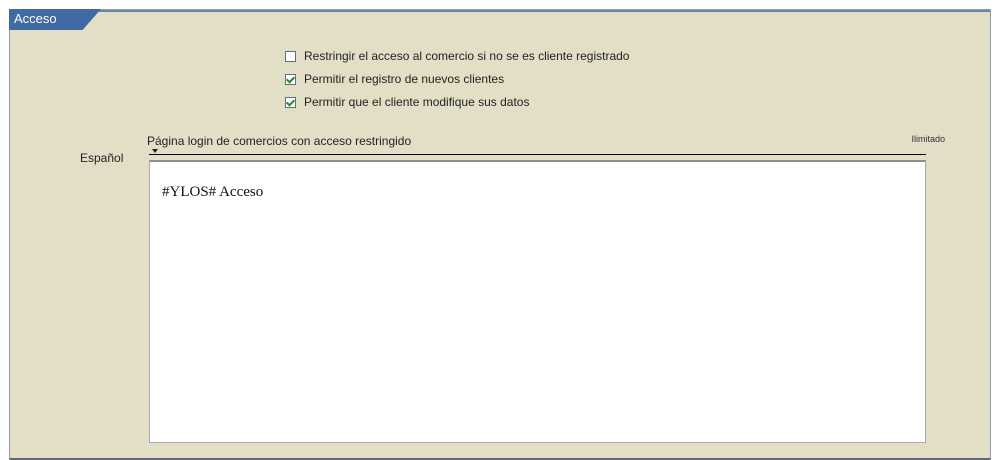 The height and width of the screenshot is (460, 995). Describe the element at coordinates (102, 158) in the screenshot. I see `language-label: Español` at that location.